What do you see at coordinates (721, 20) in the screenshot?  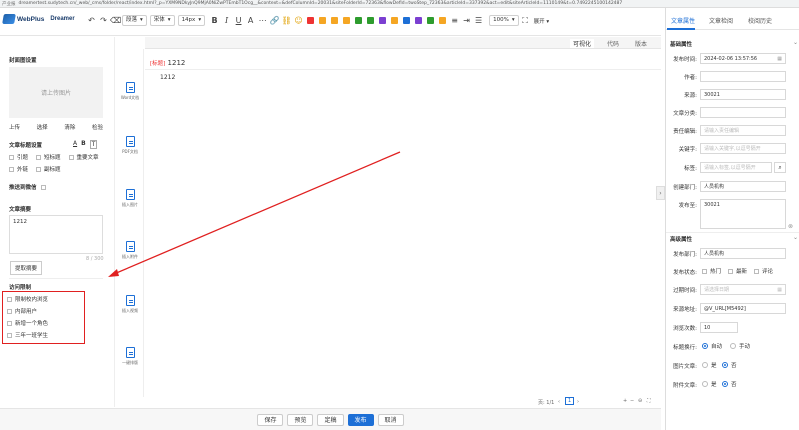 I see `tab-article-review: 文章检阅` at bounding box center [721, 20].